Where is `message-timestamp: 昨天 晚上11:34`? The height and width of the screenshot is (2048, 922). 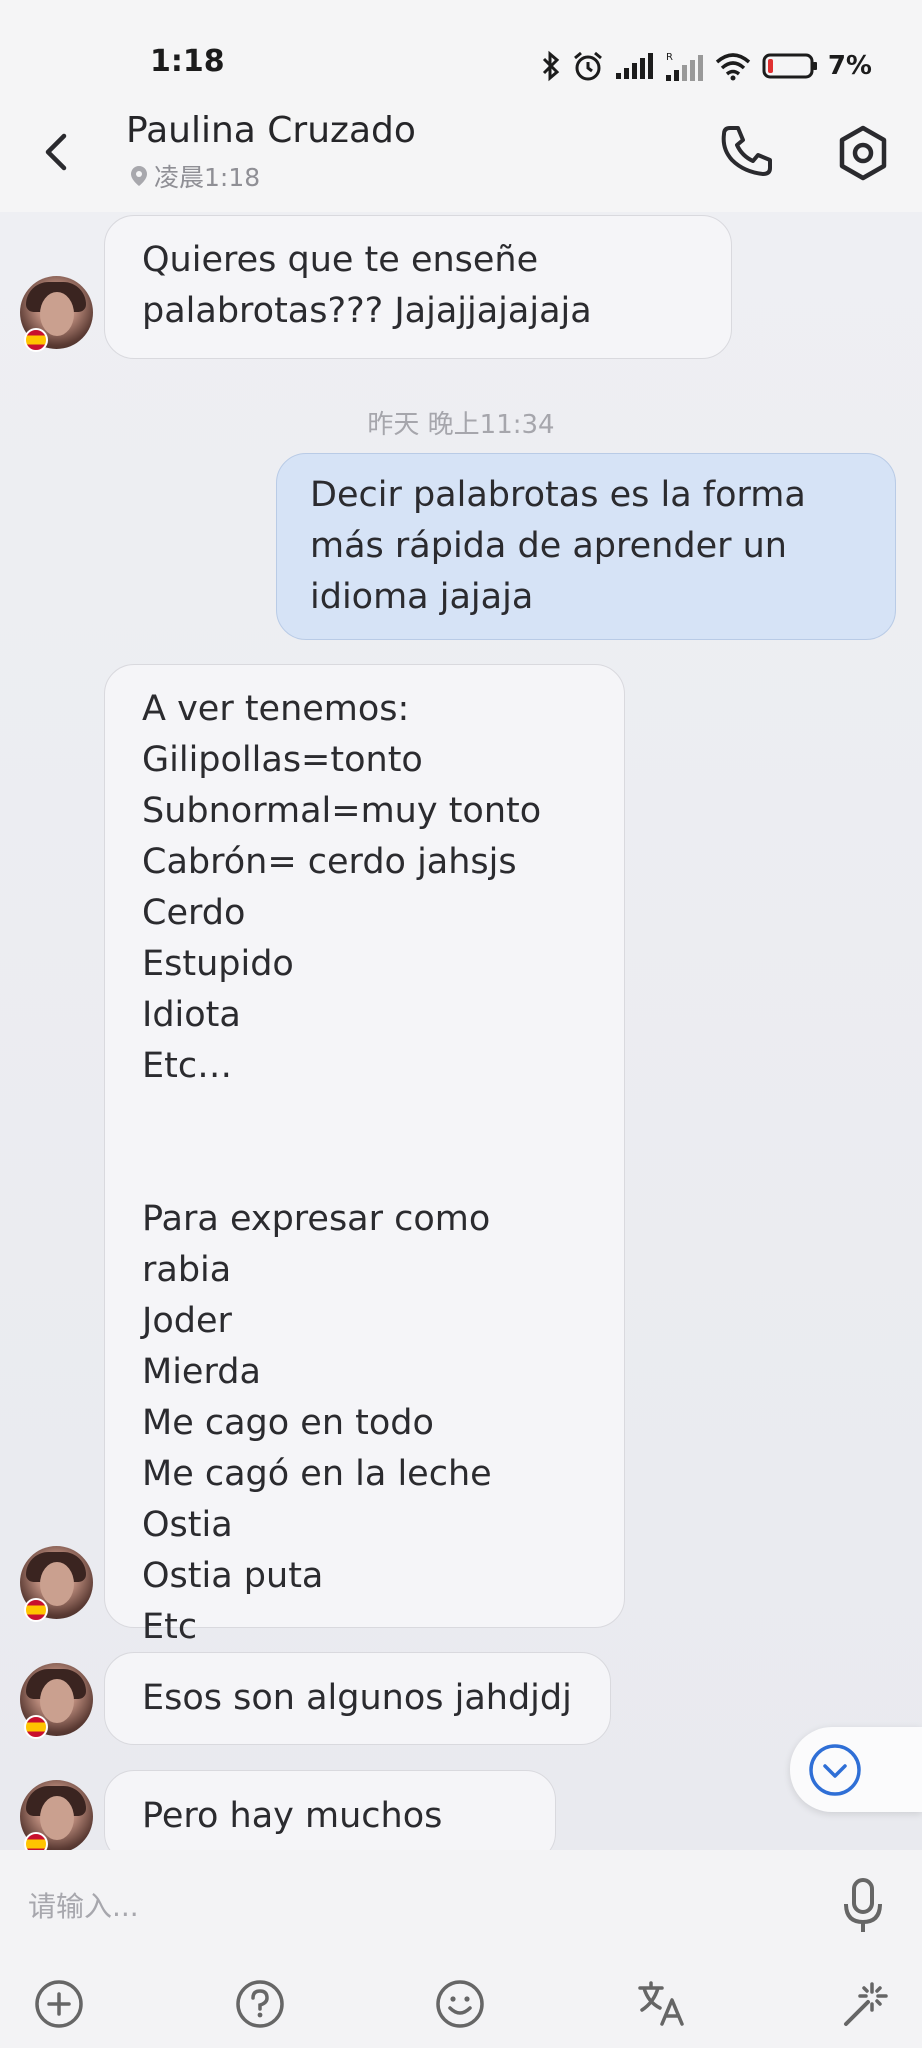
message-timestamp: 昨天 晚上11:34 is located at coordinates (461, 425).